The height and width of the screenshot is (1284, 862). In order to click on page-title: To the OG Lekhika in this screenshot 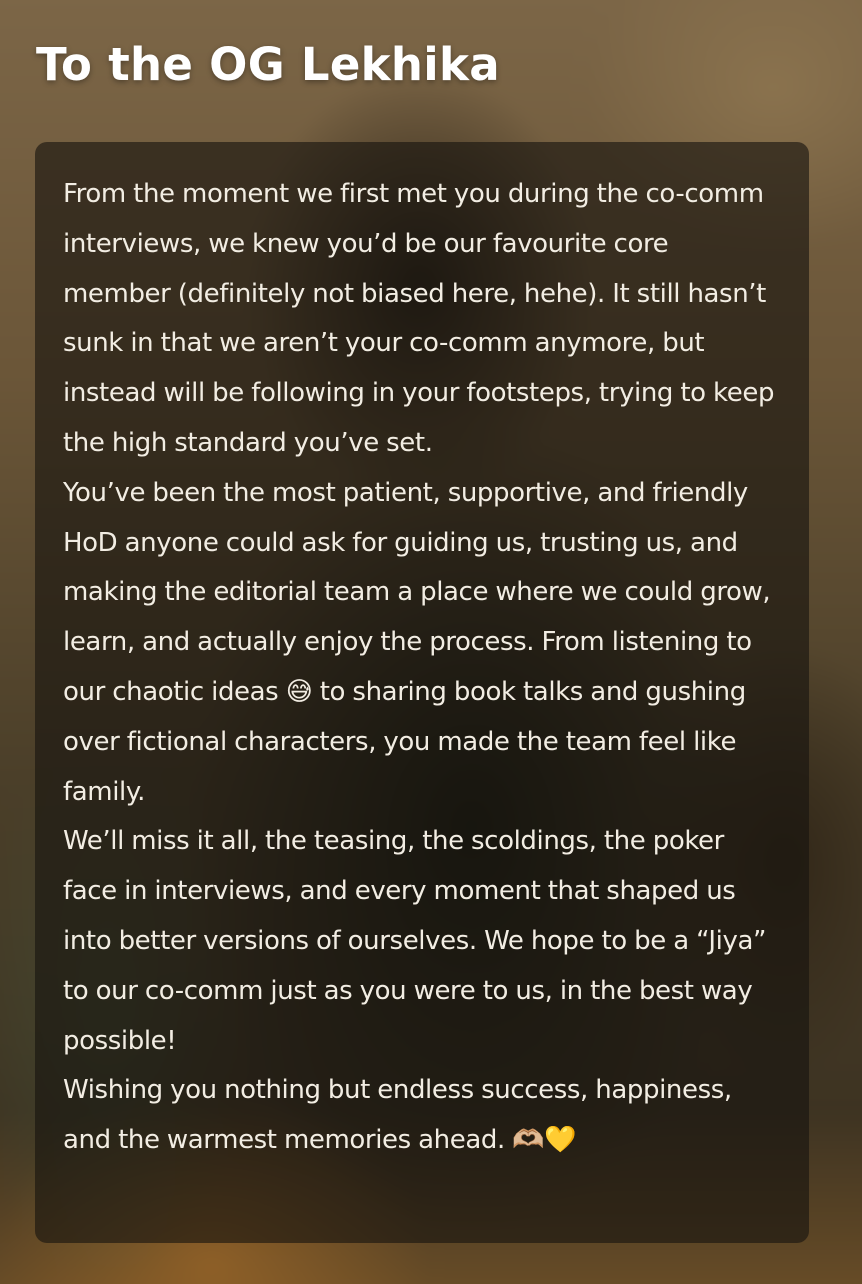, I will do `click(268, 64)`.